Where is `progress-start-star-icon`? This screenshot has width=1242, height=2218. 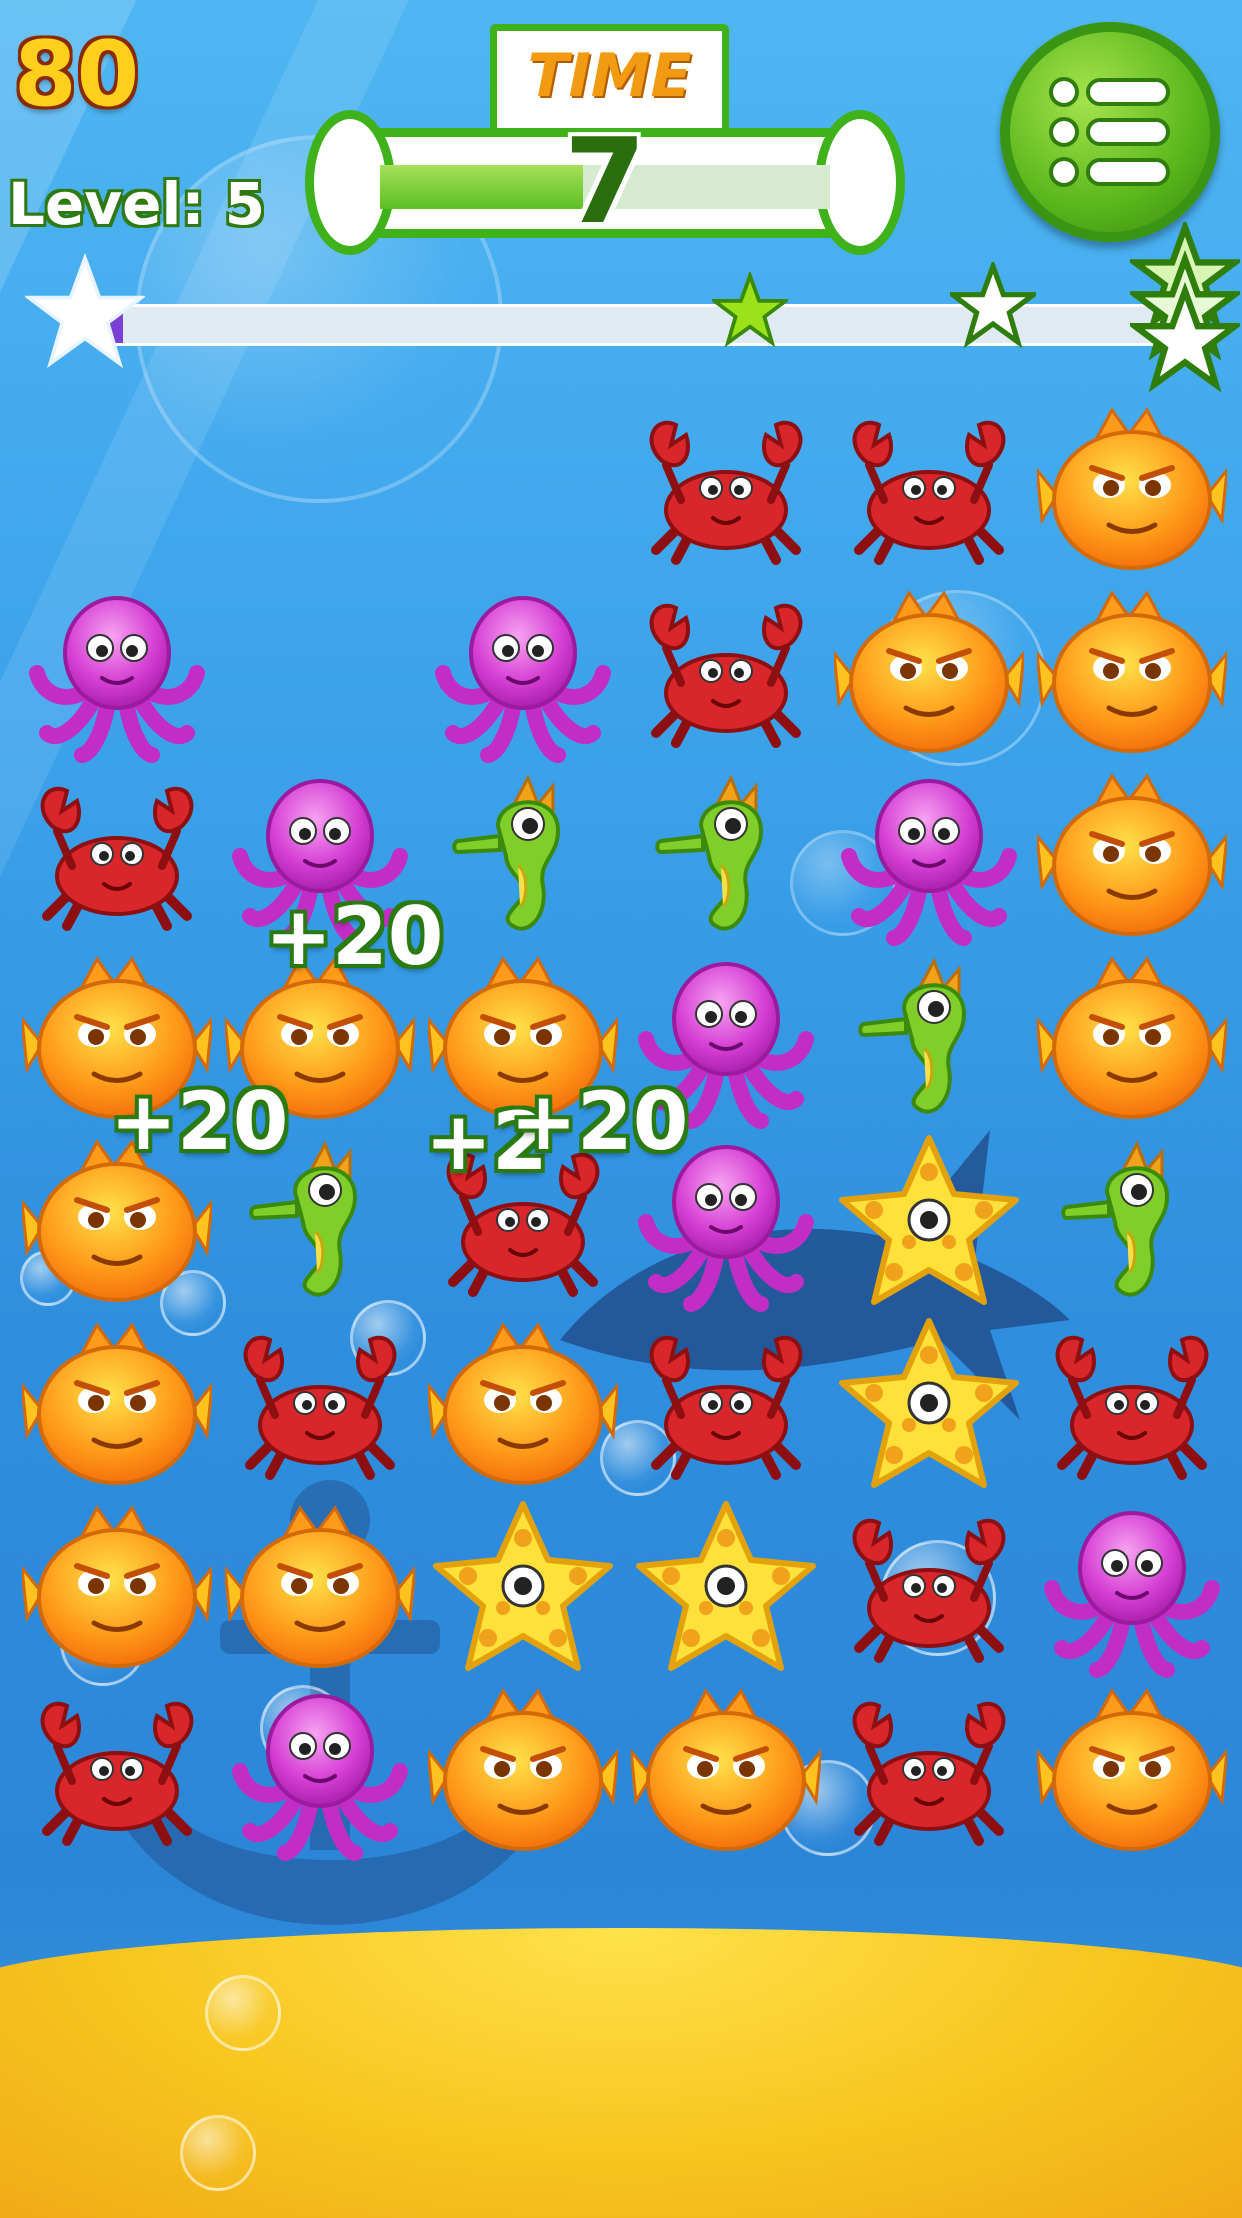
progress-start-star-icon is located at coordinates (85, 310).